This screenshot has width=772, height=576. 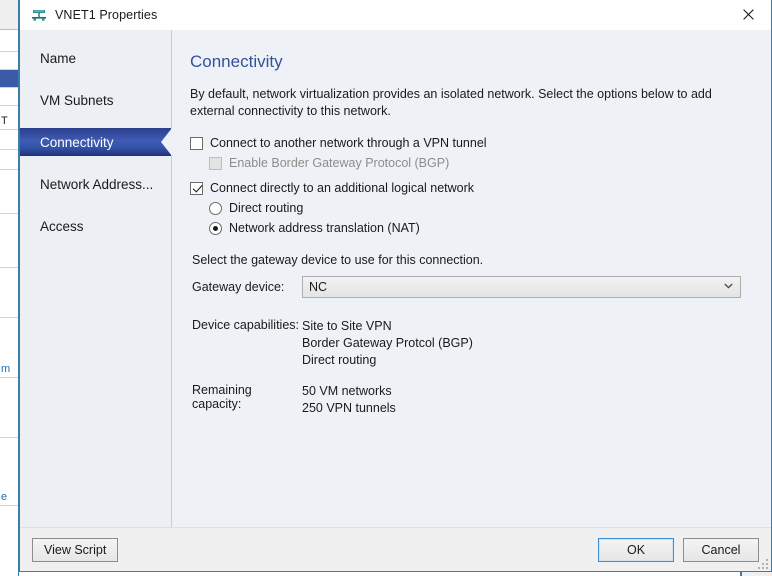 I want to click on gateway-device-row: Gateway device: NC, so click(x=471, y=287).